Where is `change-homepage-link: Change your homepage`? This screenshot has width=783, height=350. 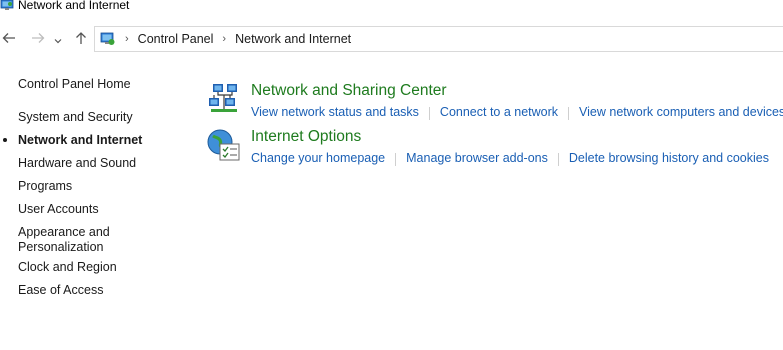 change-homepage-link: Change your homepage is located at coordinates (318, 158).